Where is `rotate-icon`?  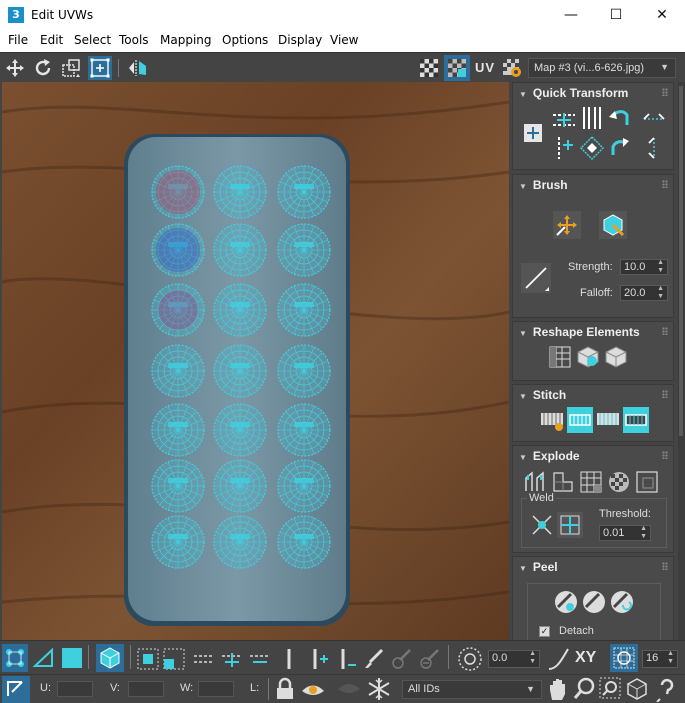
rotate-icon is located at coordinates (43, 68).